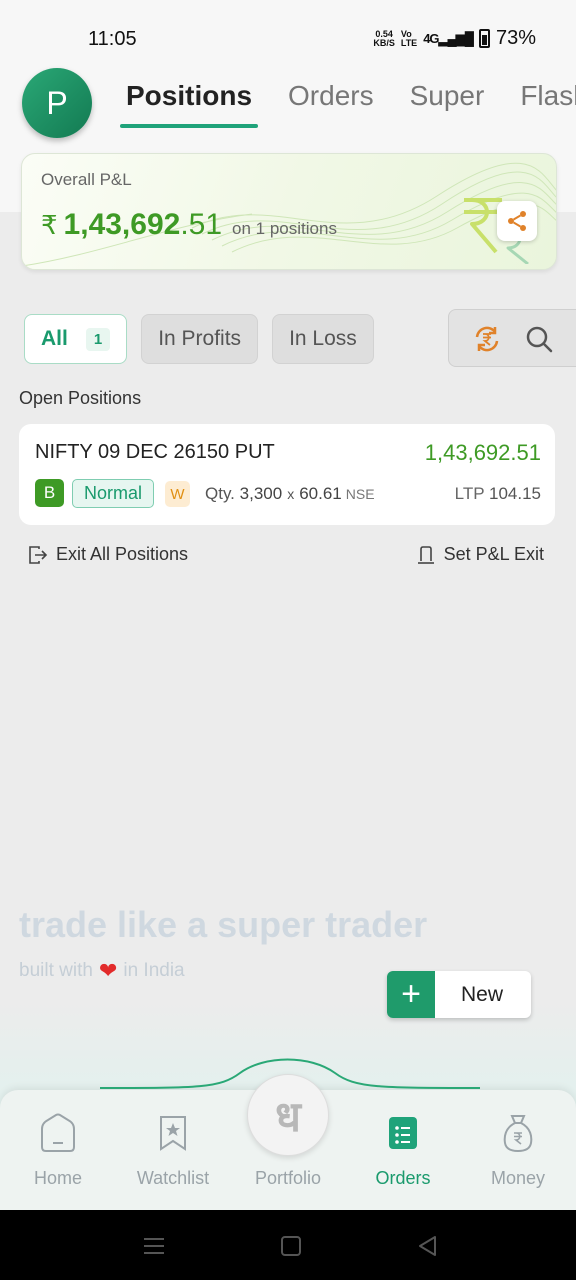 This screenshot has height=1280, width=576. Describe the element at coordinates (331, 96) in the screenshot. I see `tab-orders: Orders` at that location.